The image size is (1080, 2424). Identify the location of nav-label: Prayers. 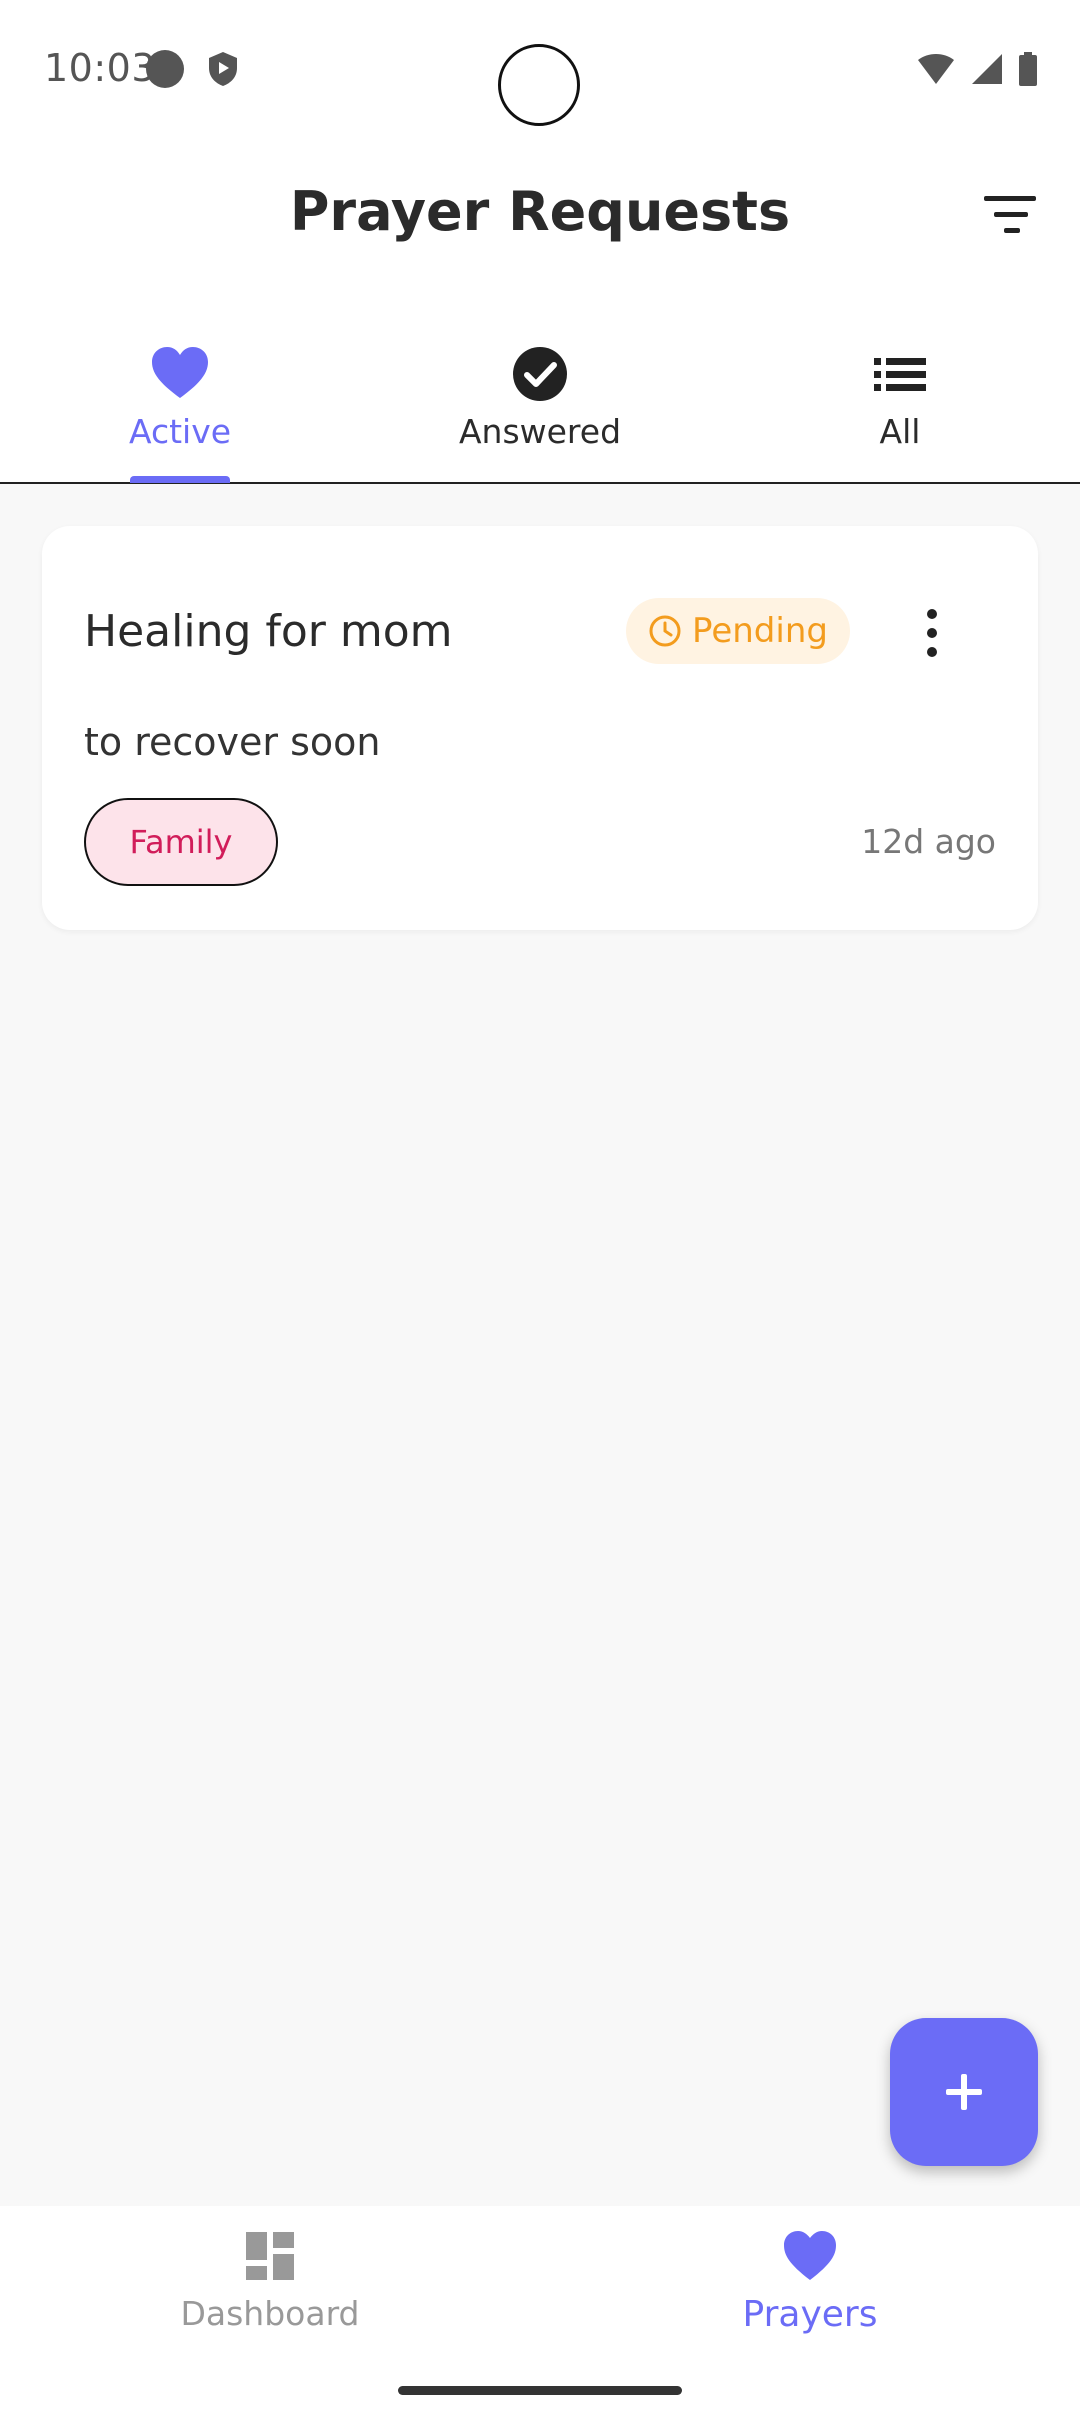
(810, 2314).